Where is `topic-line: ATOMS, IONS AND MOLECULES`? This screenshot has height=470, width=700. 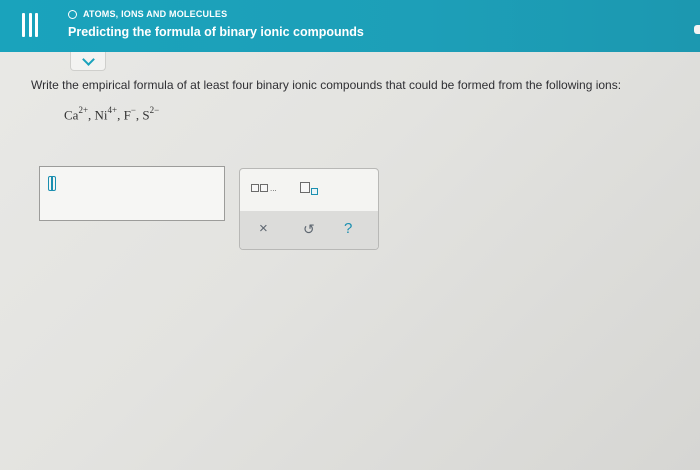
topic-line: ATOMS, IONS AND MOLECULES is located at coordinates (147, 14).